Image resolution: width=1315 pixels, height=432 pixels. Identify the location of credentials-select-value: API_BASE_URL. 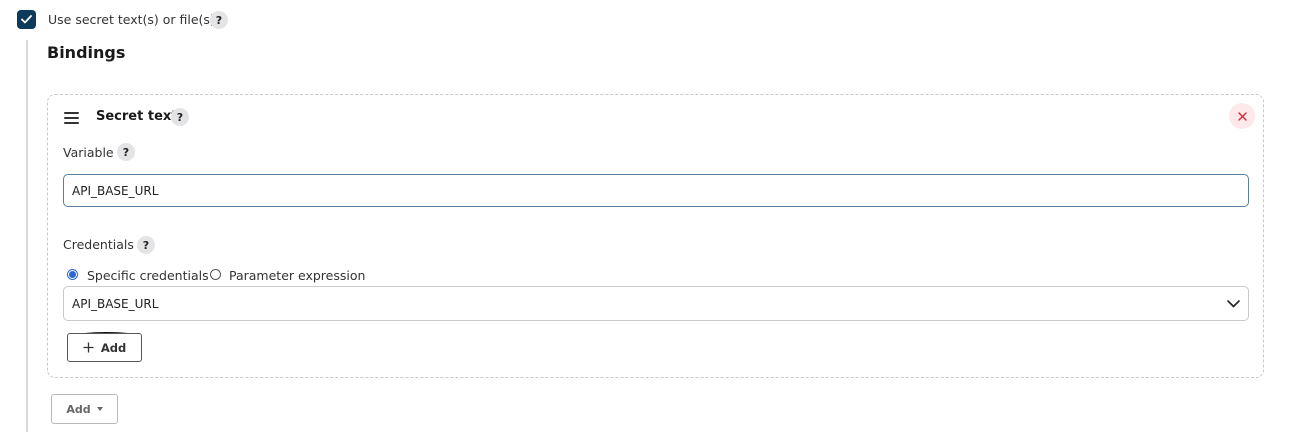
(115, 303).